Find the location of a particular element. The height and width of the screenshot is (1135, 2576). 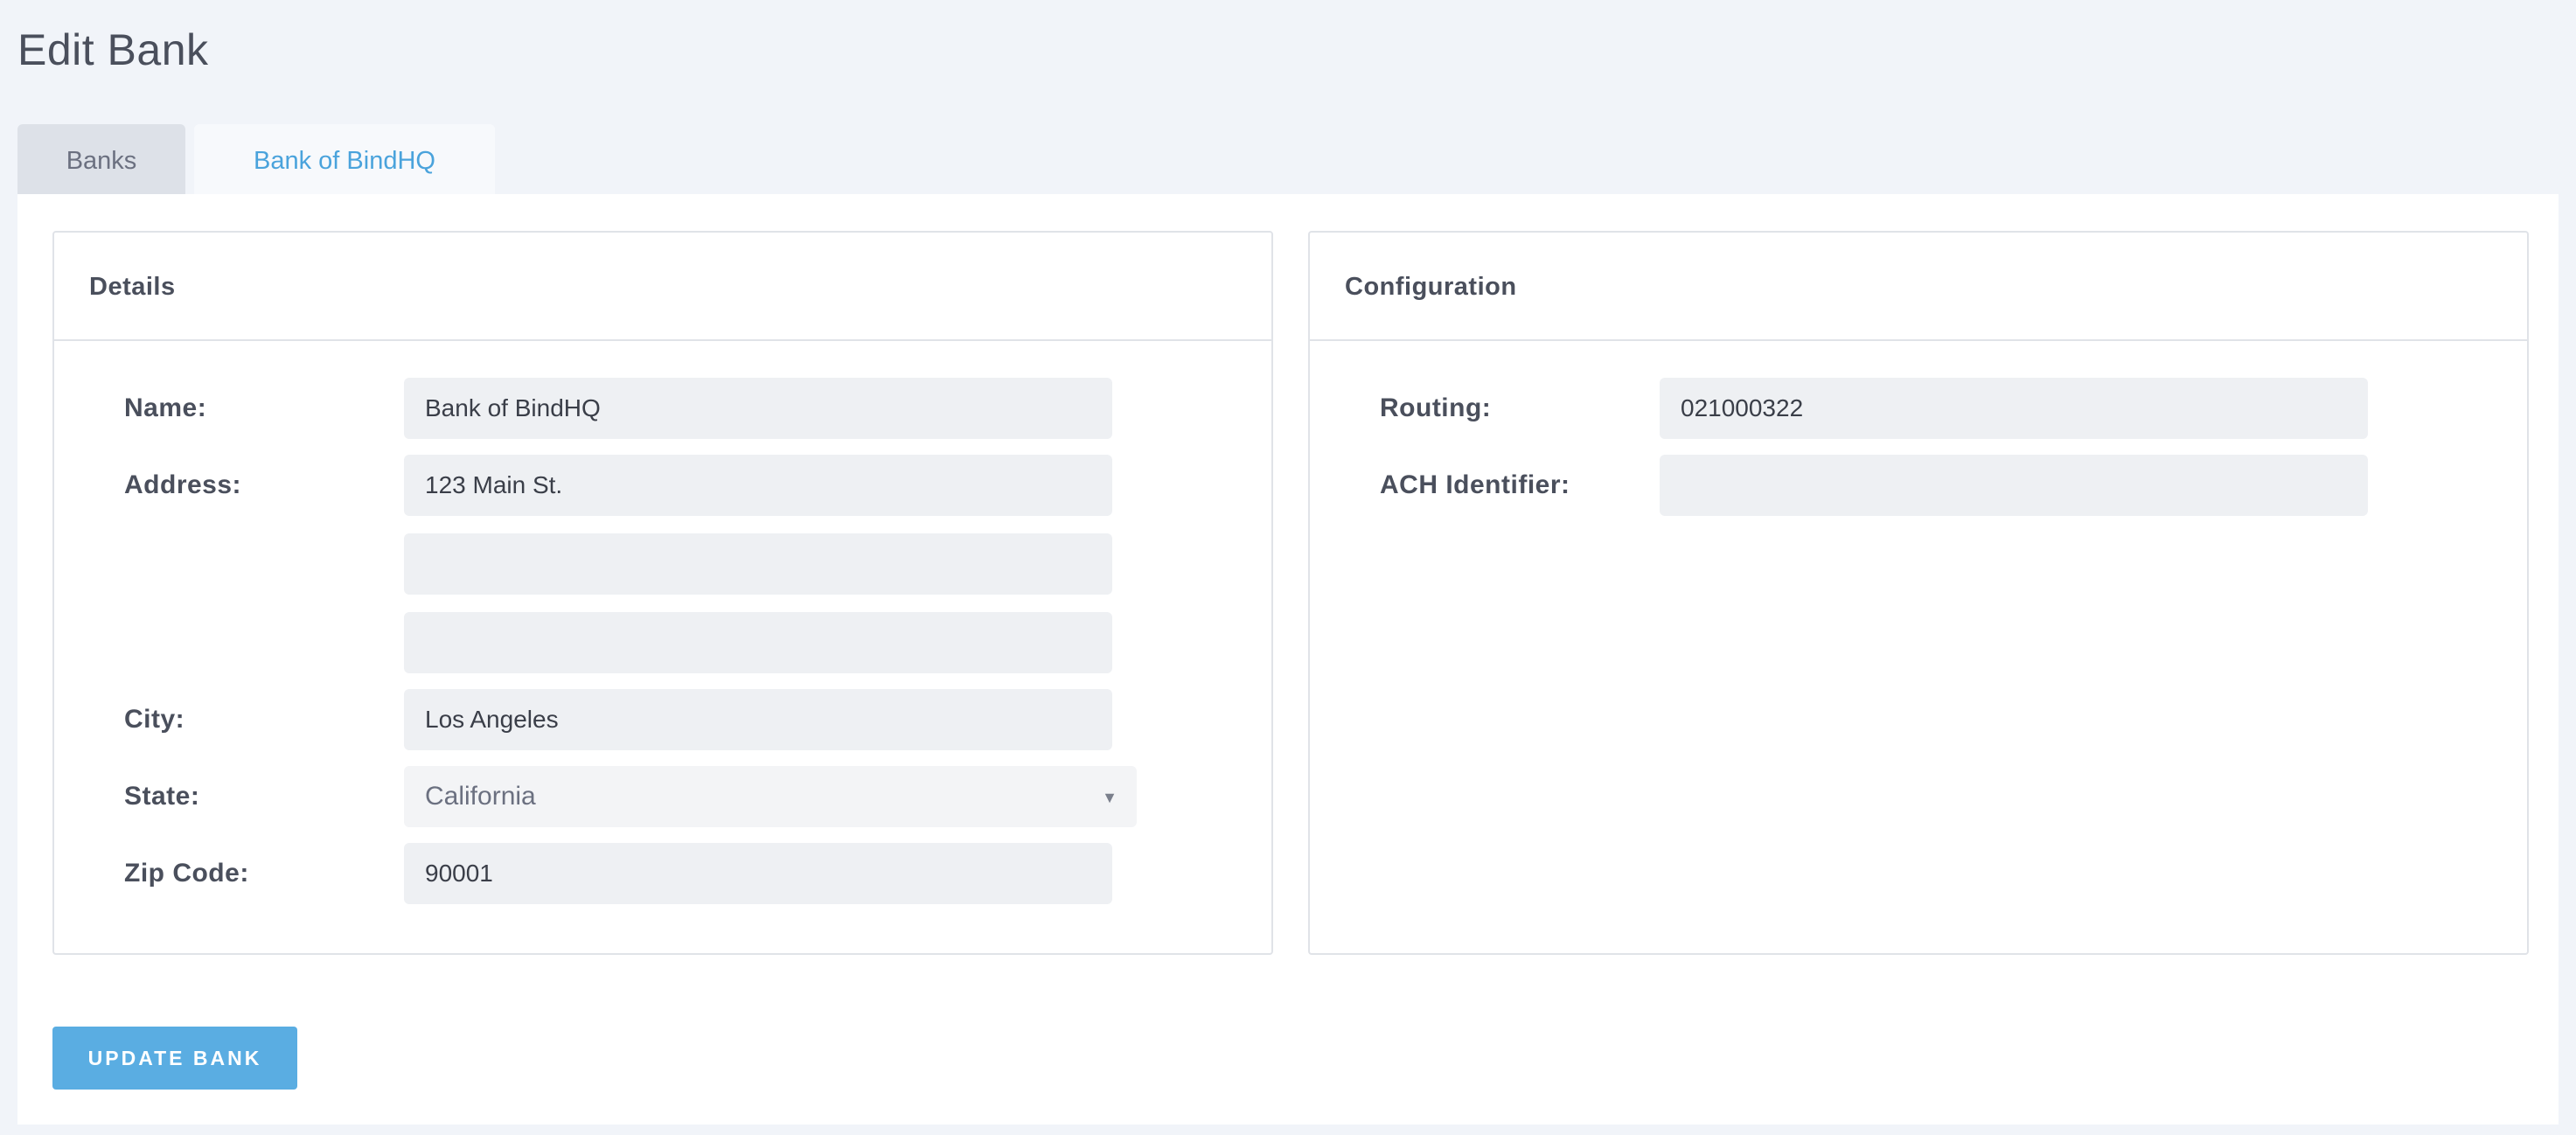

configuration-heading: Configuration is located at coordinates (1918, 287).